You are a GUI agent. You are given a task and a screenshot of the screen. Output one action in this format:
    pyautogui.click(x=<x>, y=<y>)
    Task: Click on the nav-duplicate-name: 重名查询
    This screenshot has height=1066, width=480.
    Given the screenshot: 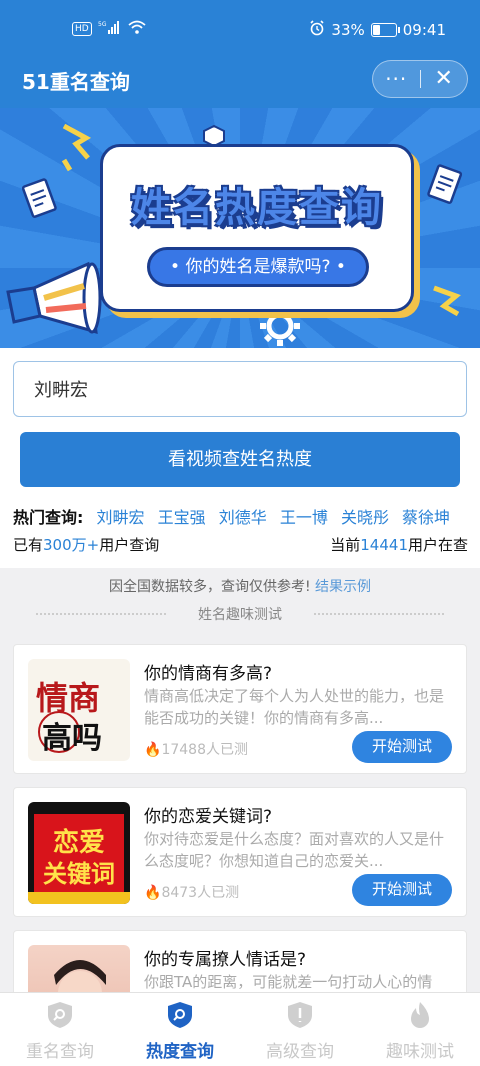 What is the action you would take?
    pyautogui.click(x=60, y=1029)
    